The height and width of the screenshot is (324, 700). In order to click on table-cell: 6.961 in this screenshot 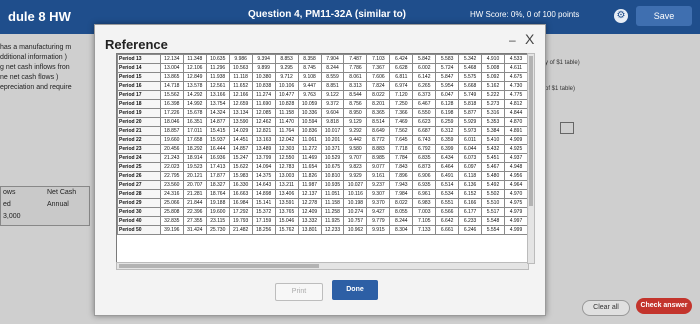, I will do `click(424, 194)`.